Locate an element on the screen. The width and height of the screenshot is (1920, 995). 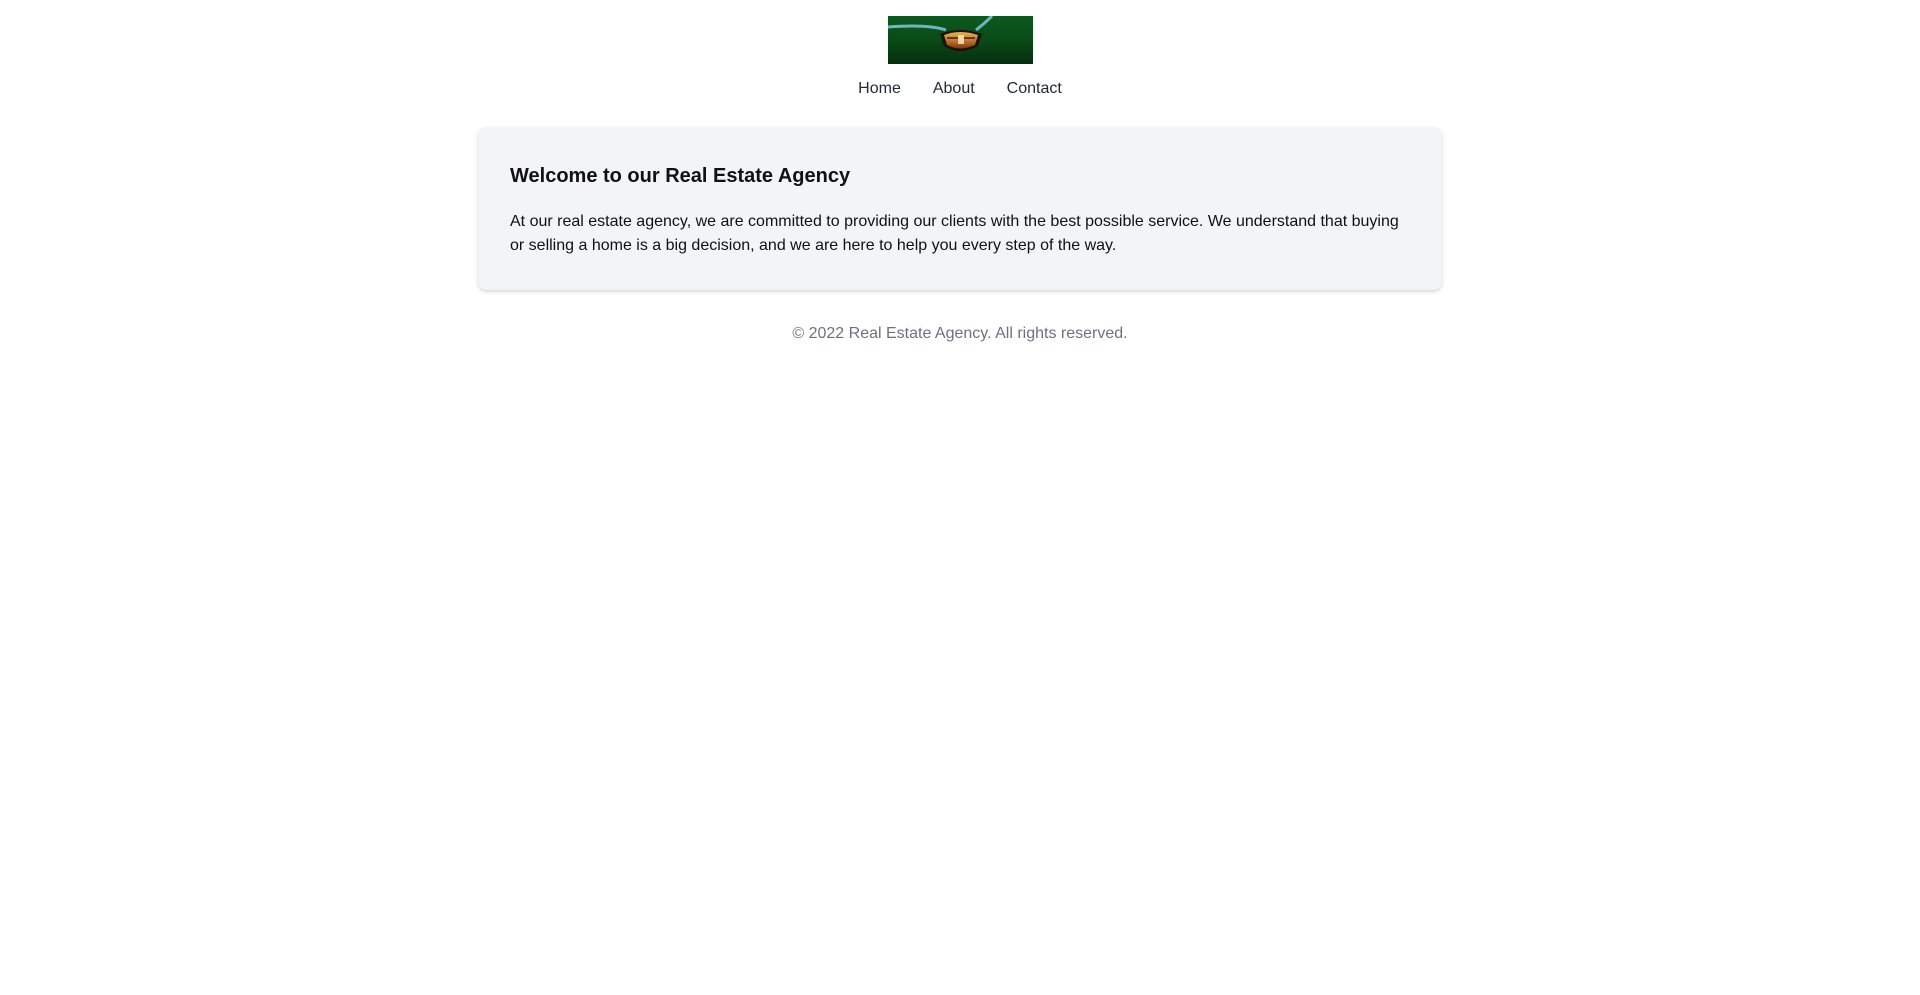
welcome-heading: Welcome to our Real Estate Agency is located at coordinates (680, 176).